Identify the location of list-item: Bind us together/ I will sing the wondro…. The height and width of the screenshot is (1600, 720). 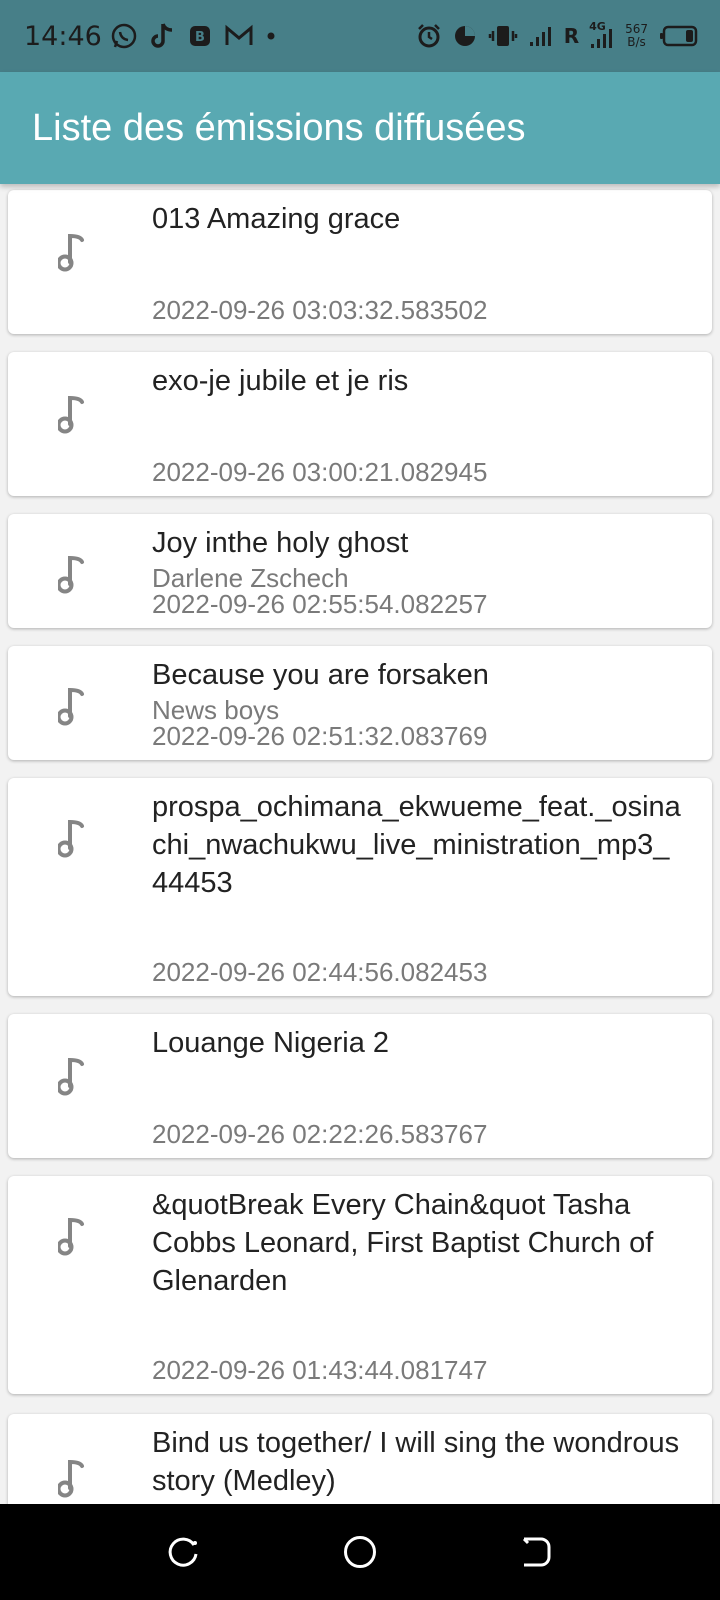
(360, 1459).